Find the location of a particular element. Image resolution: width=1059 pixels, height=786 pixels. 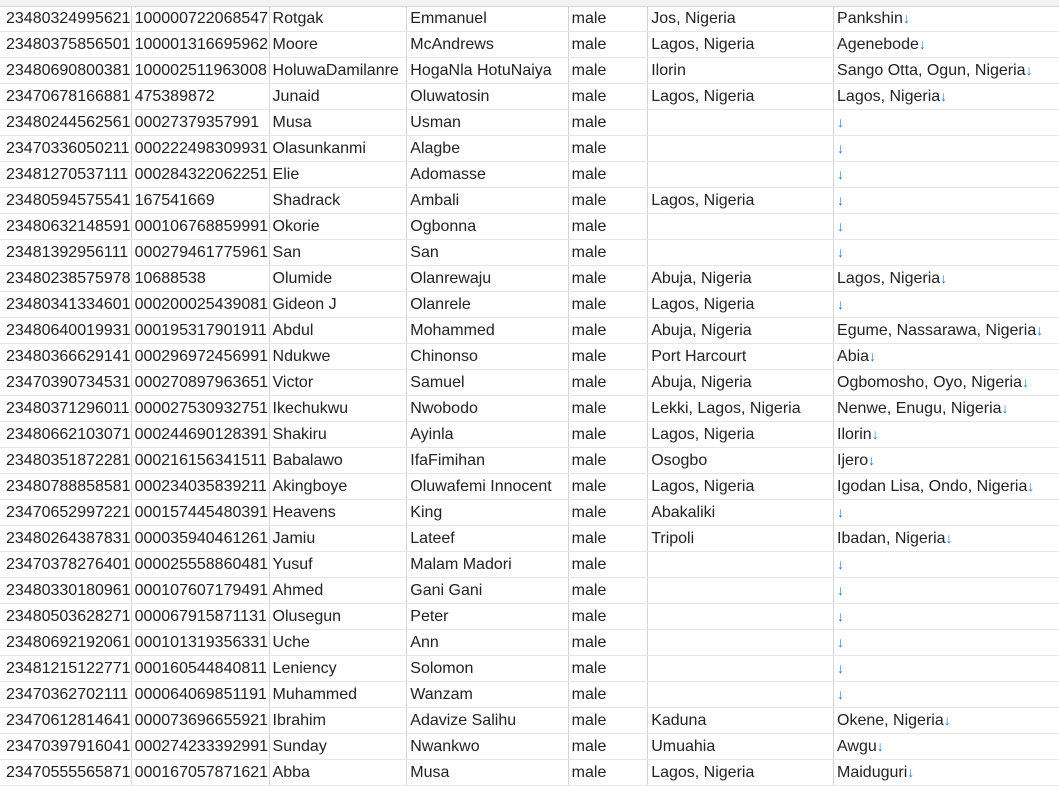

table-cell: Malam Madori is located at coordinates (487, 564).